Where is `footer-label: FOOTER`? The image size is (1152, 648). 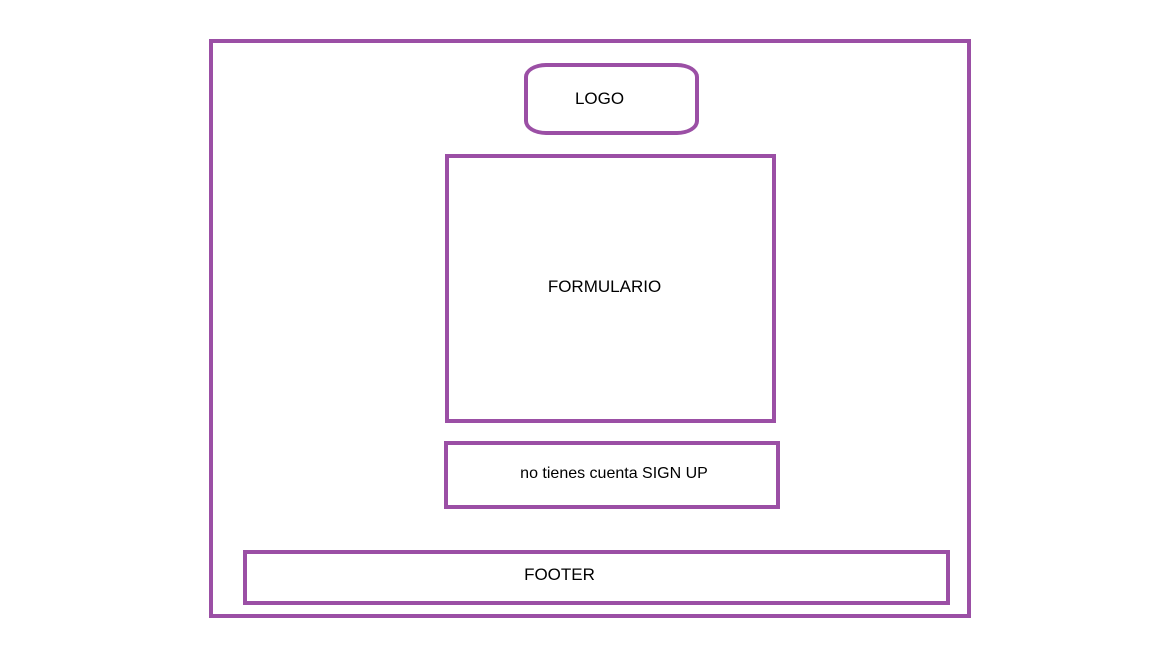
footer-label: FOOTER is located at coordinates (559, 574).